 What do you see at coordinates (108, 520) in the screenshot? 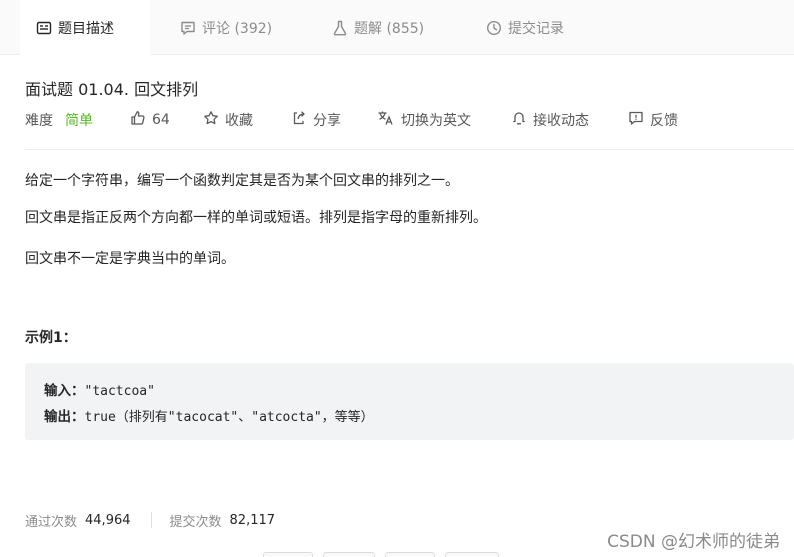
I see `passed-count: 44,964` at bounding box center [108, 520].